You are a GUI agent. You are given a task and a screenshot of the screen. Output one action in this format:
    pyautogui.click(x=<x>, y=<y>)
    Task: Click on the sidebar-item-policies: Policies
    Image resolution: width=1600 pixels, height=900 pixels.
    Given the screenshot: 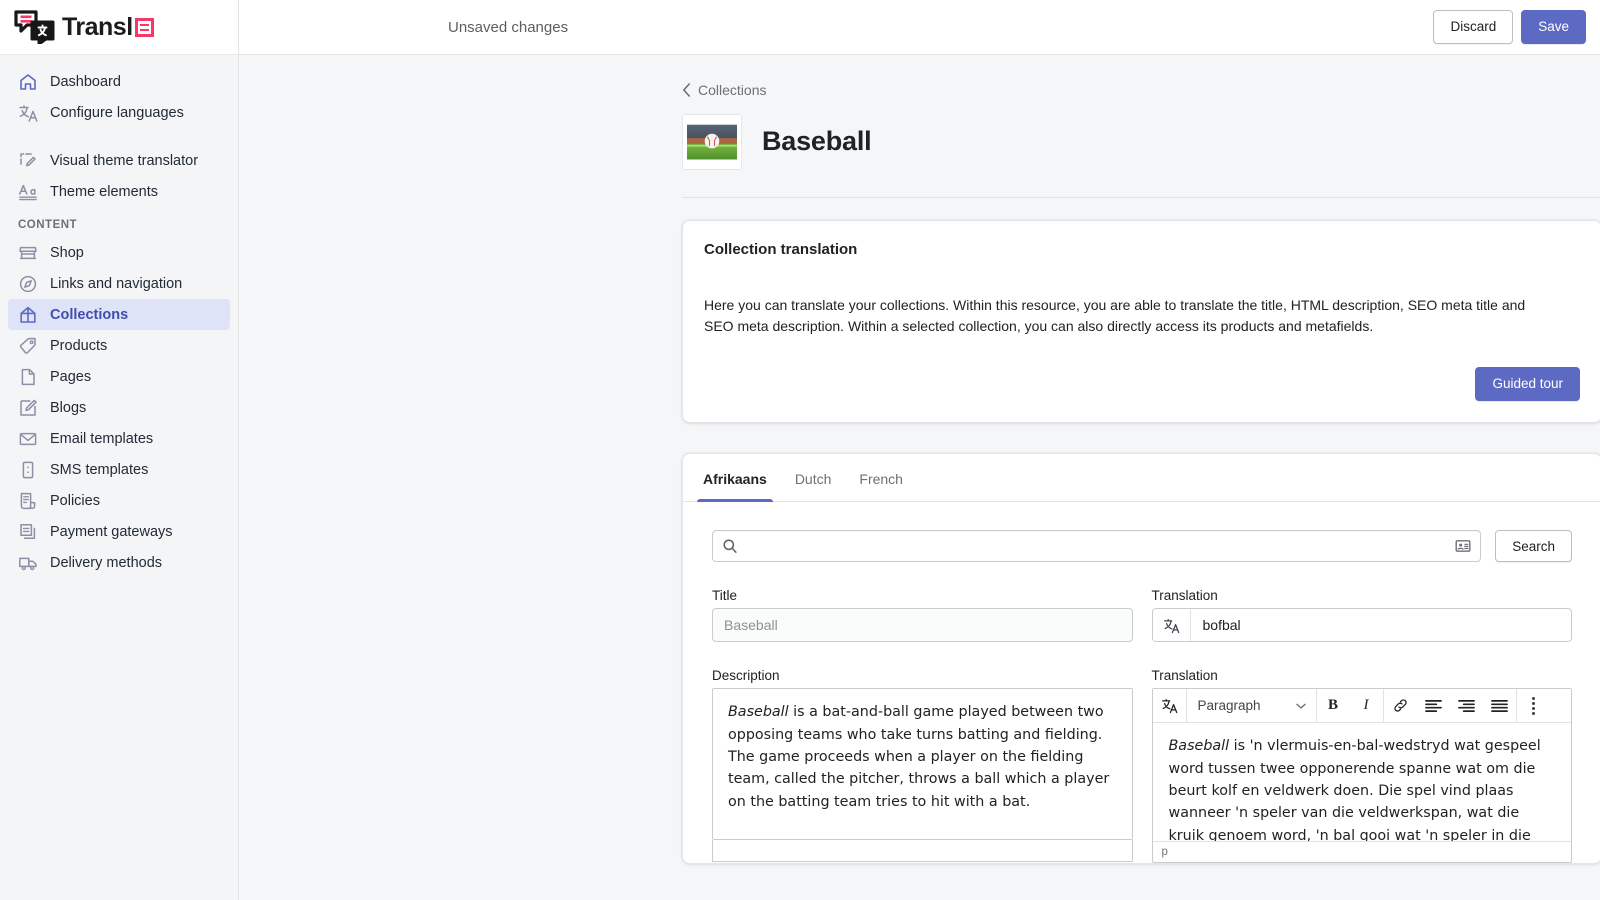 What is the action you would take?
    pyautogui.click(x=119, y=500)
    